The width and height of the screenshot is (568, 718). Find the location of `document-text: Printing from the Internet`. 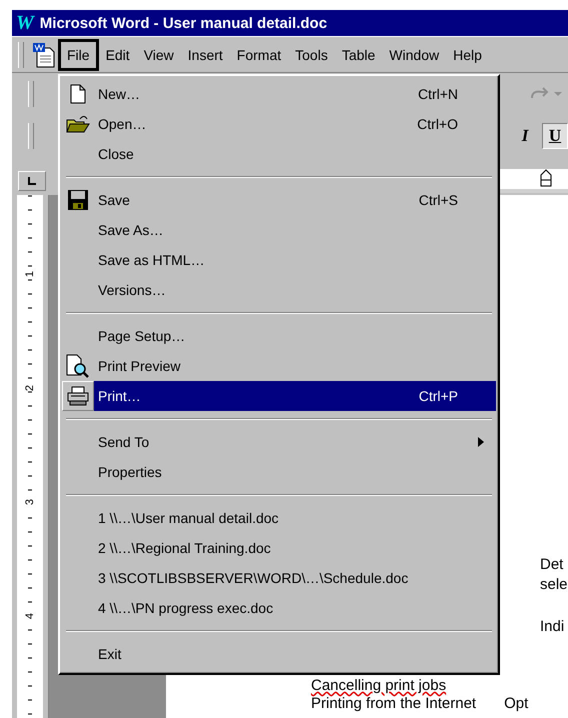

document-text: Printing from the Internet is located at coordinates (393, 703).